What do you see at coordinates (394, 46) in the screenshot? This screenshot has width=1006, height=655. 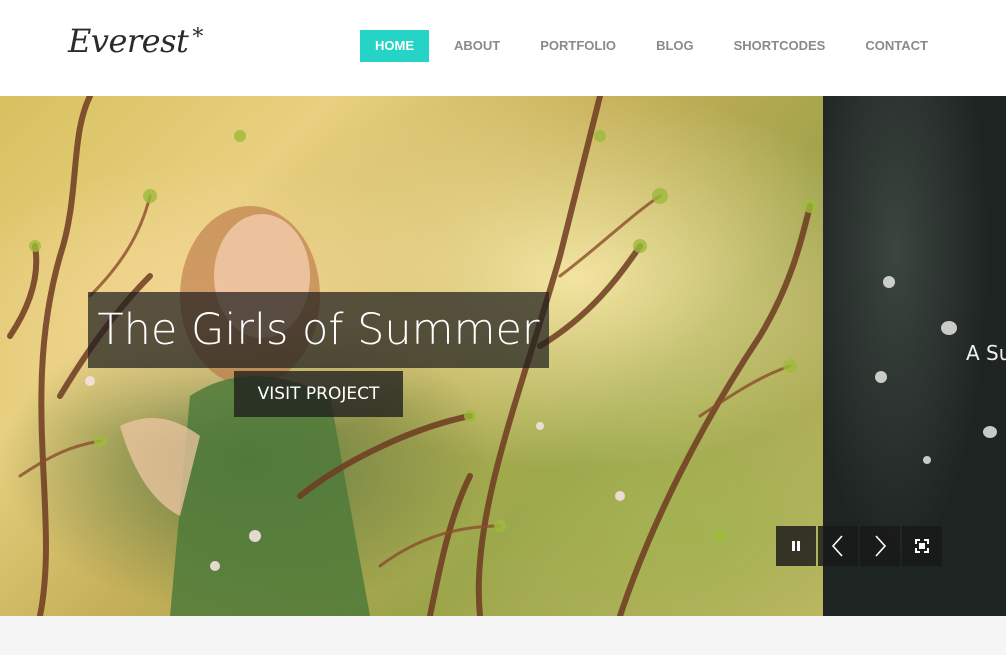 I see `nav-item-home: HOME` at bounding box center [394, 46].